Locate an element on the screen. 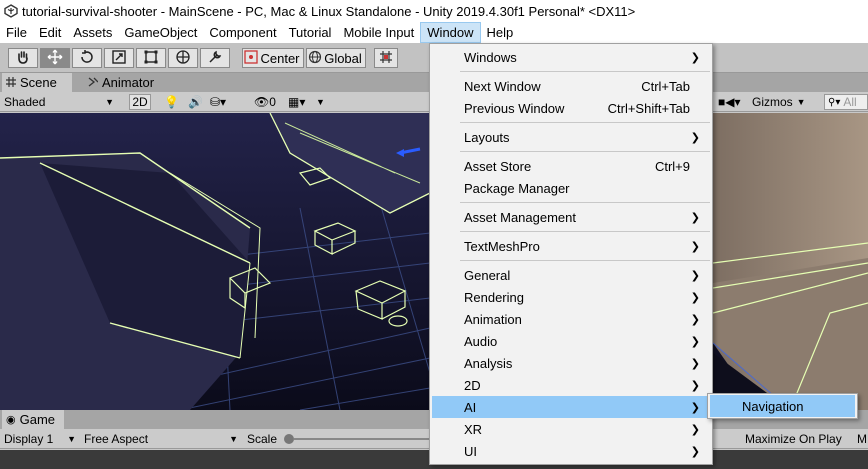 Image resolution: width=868 pixels, height=469 pixels. grid-toggle: ▦▾ is located at coordinates (300, 102).